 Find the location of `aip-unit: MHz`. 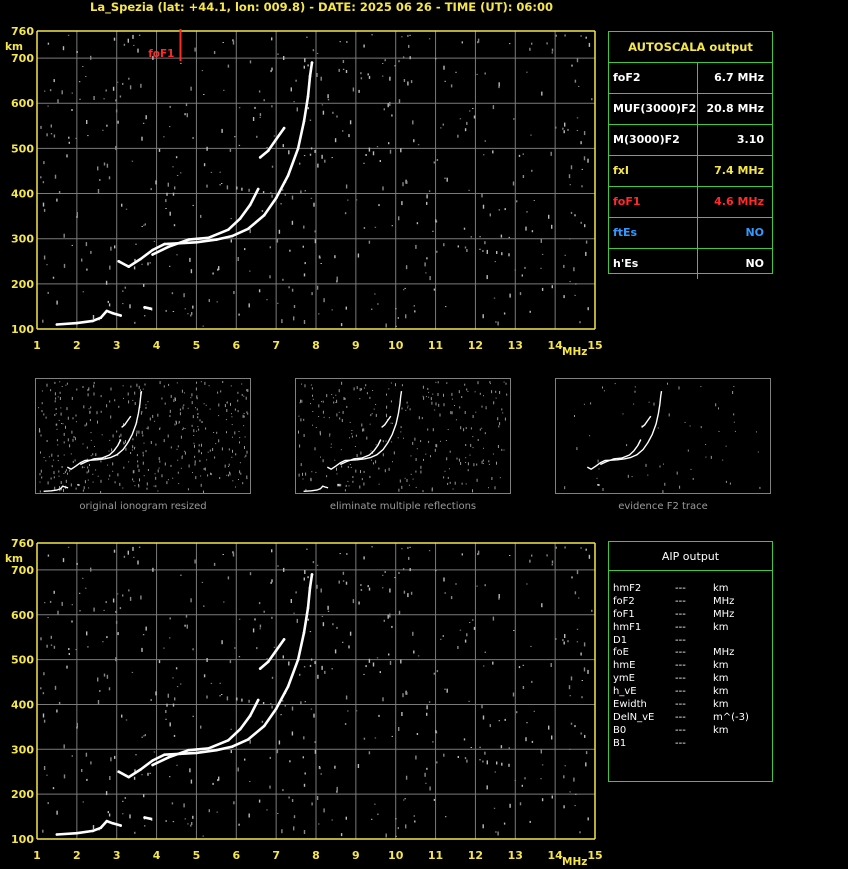

aip-unit: MHz is located at coordinates (724, 614).